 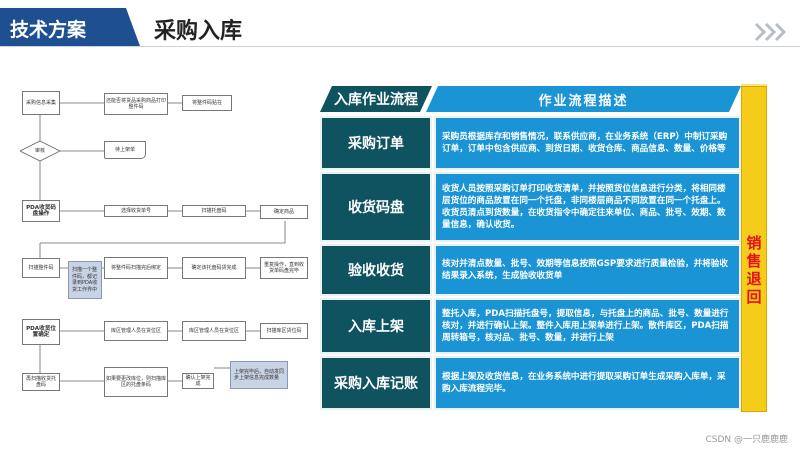 I want to click on watermark: CSDN @一只鹿鹿鹿, so click(x=746, y=440).